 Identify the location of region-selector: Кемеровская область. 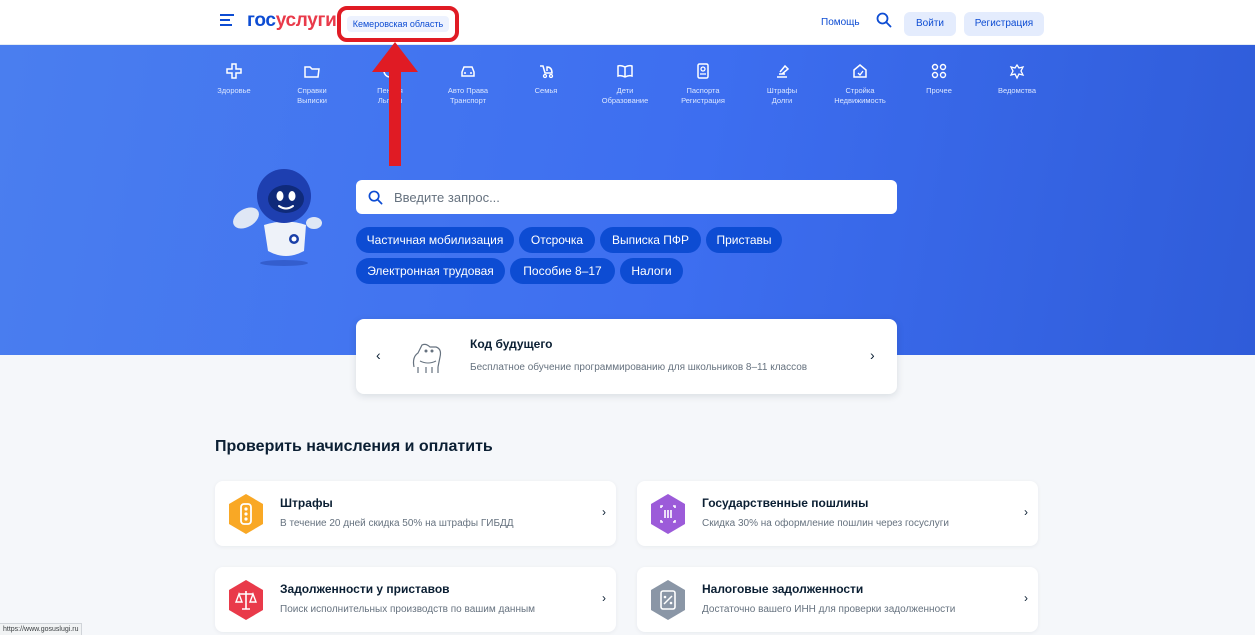
(398, 24).